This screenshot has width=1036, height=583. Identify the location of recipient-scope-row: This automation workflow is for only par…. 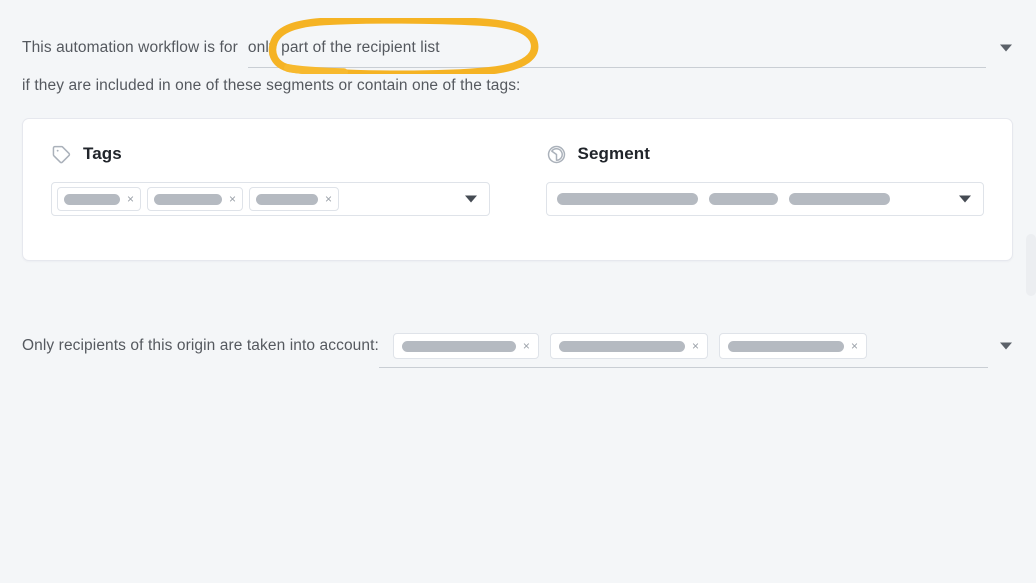
(517, 49).